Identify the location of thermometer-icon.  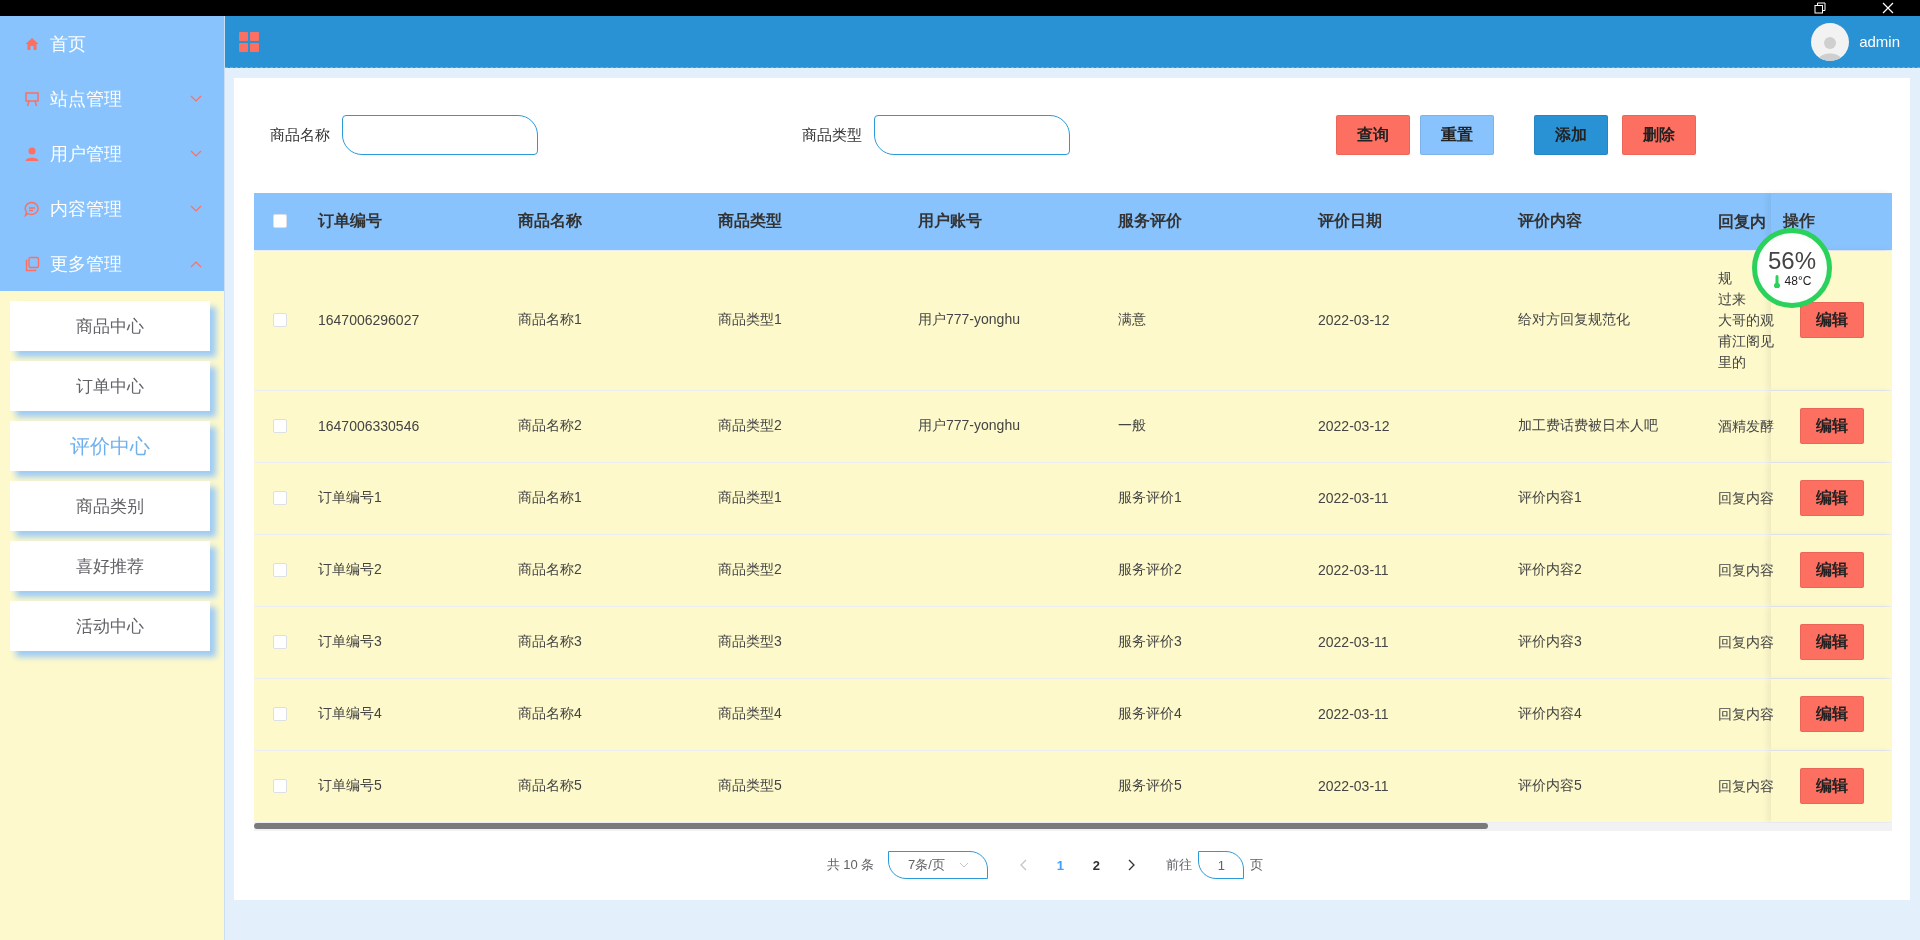
(1776, 281).